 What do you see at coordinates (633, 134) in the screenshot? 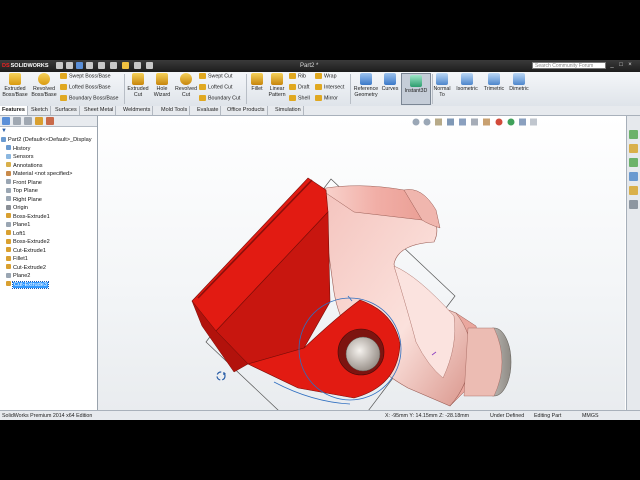
I see `solidworks-resources-icon` at bounding box center [633, 134].